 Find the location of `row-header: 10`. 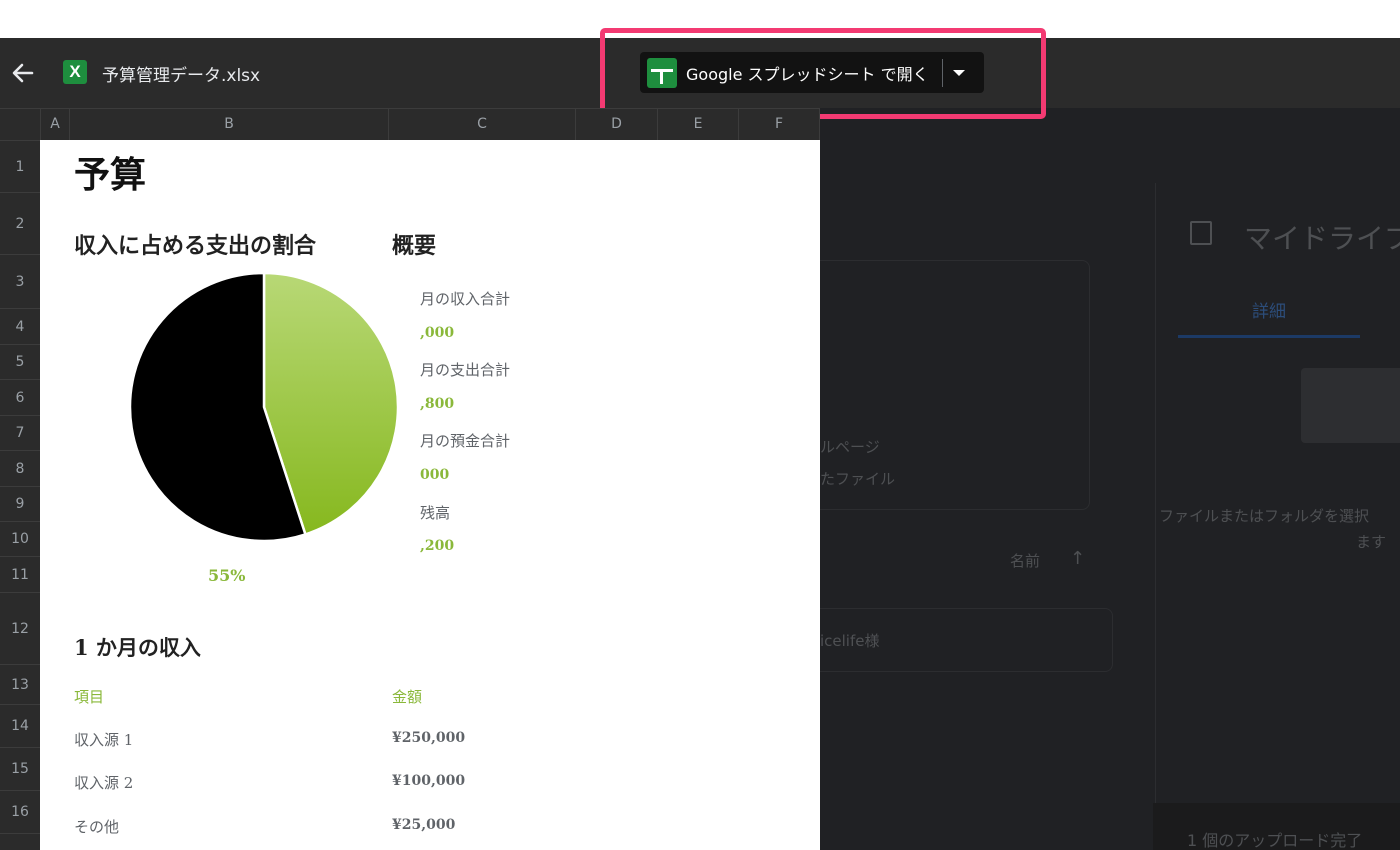

row-header: 10 is located at coordinates (20, 538).